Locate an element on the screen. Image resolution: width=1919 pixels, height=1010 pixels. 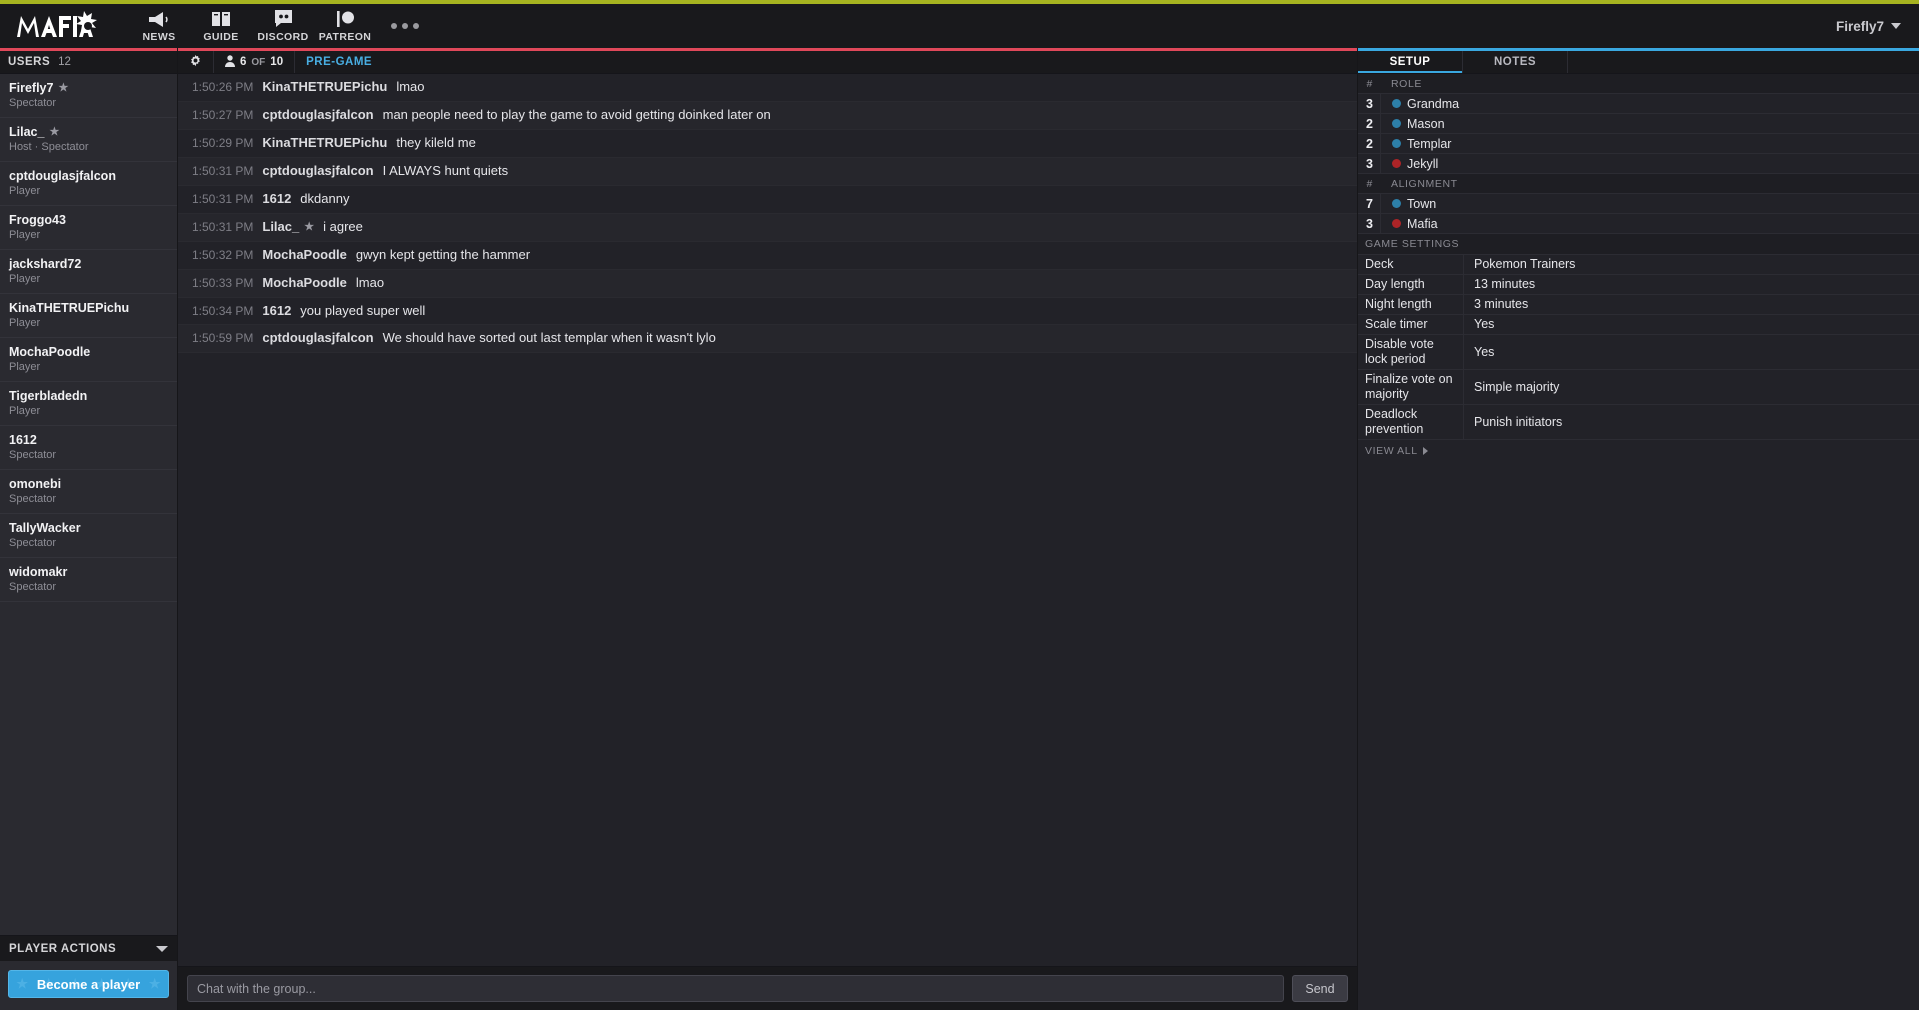
name-text: Jekyll is located at coordinates (1423, 163).